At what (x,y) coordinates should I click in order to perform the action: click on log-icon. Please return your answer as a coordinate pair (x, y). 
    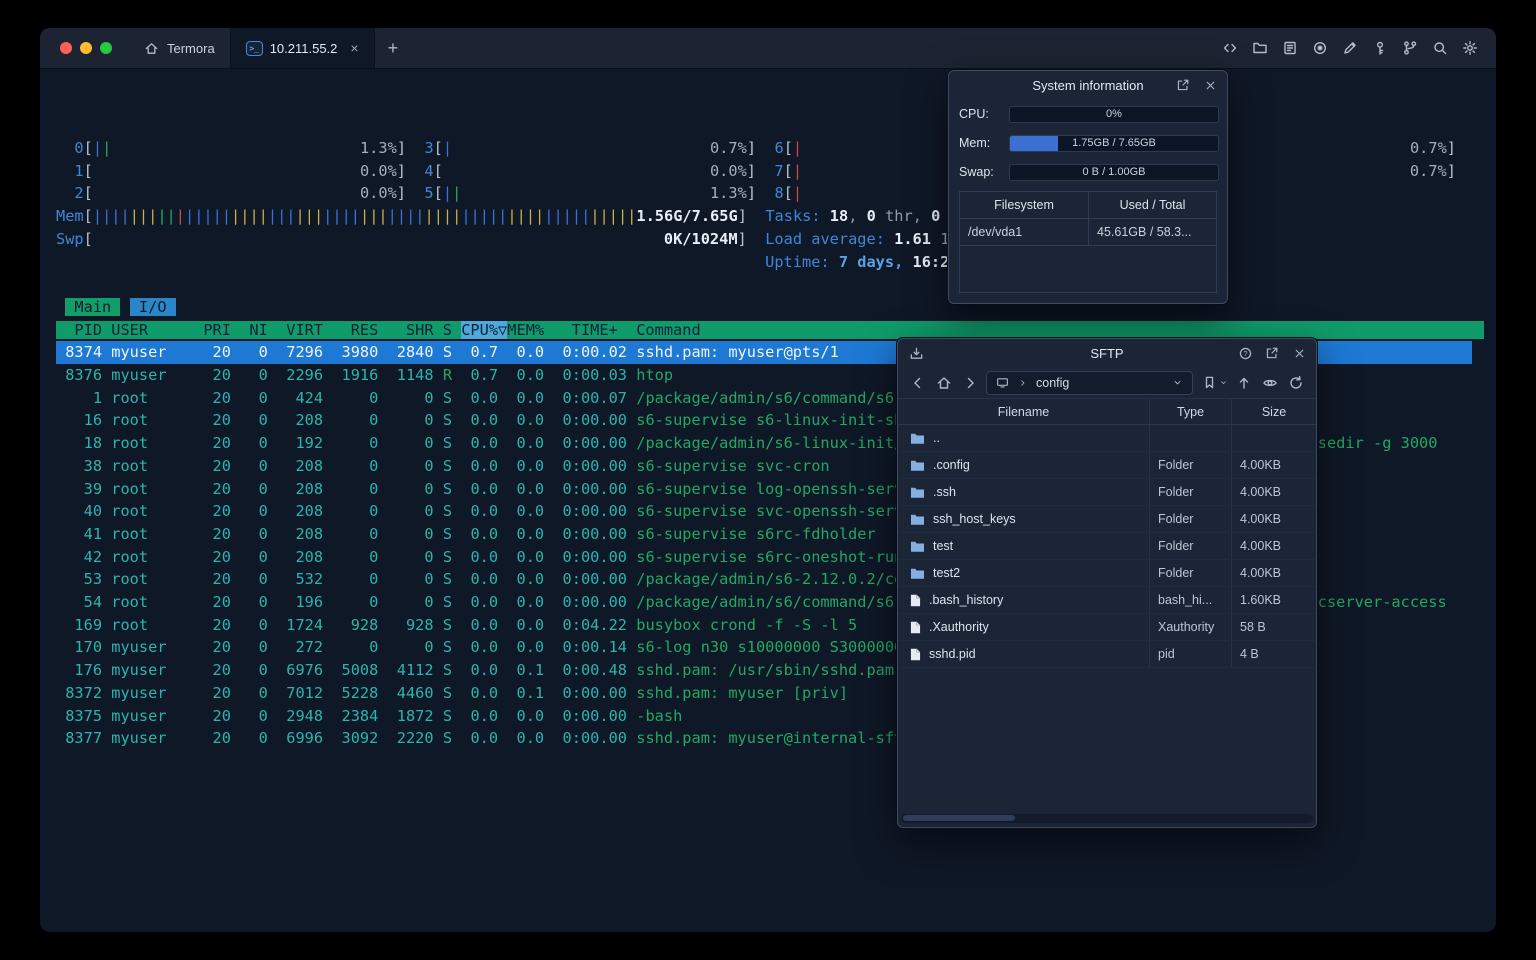
    Looking at the image, I should click on (1289, 48).